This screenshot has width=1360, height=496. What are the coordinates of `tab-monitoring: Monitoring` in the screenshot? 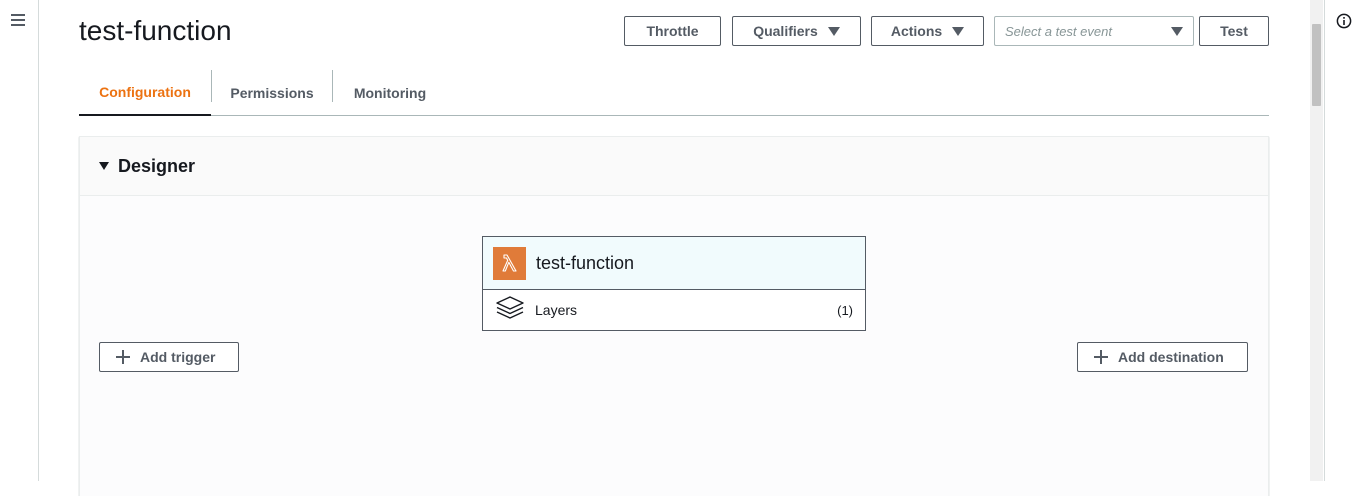 It's located at (390, 92).